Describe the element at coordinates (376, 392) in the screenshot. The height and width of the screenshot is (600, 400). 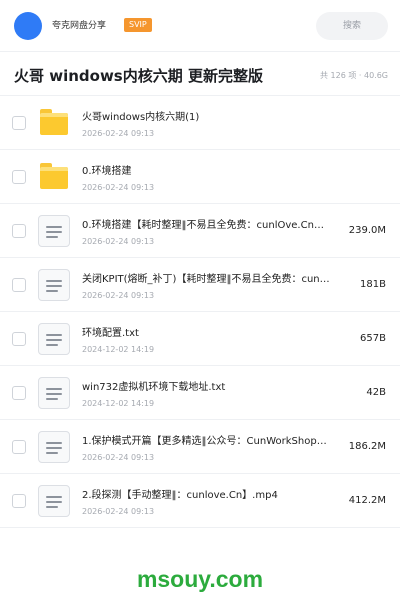
I see `file-size: 42B` at that location.